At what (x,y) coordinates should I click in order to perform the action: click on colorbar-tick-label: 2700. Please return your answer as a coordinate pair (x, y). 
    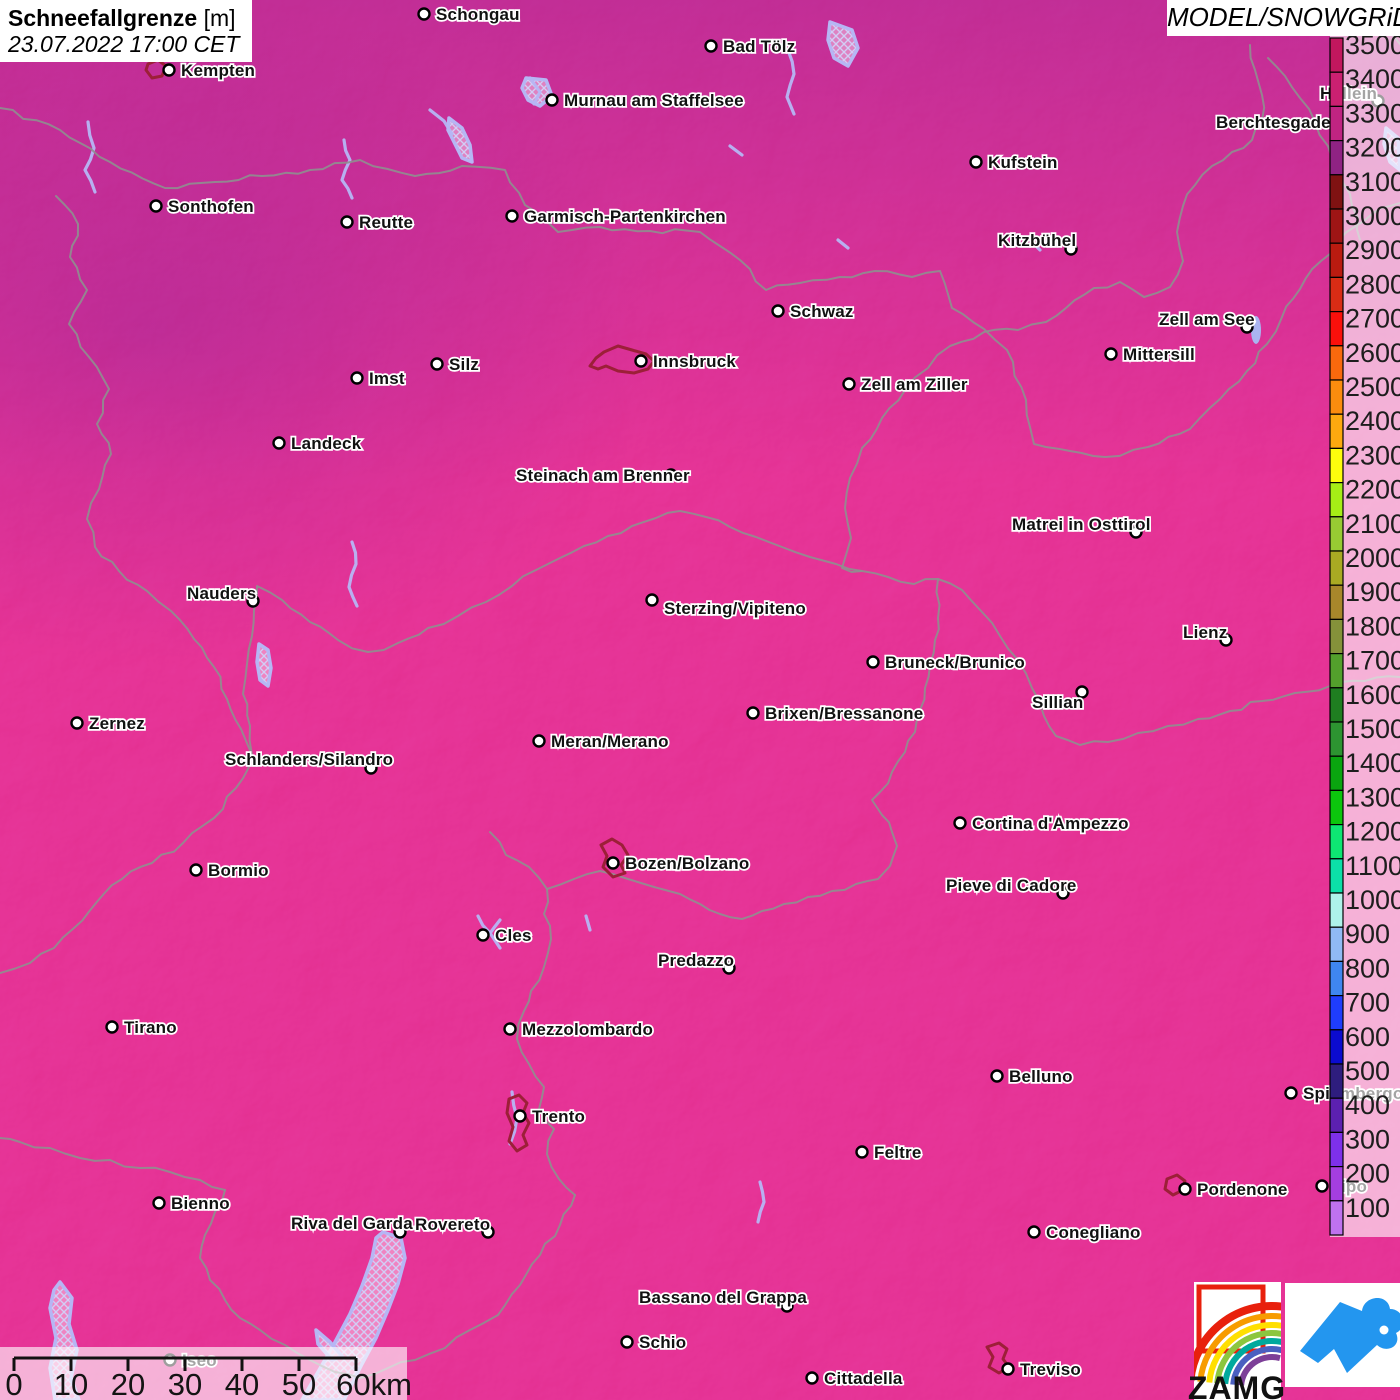
    Looking at the image, I should click on (1372, 319).